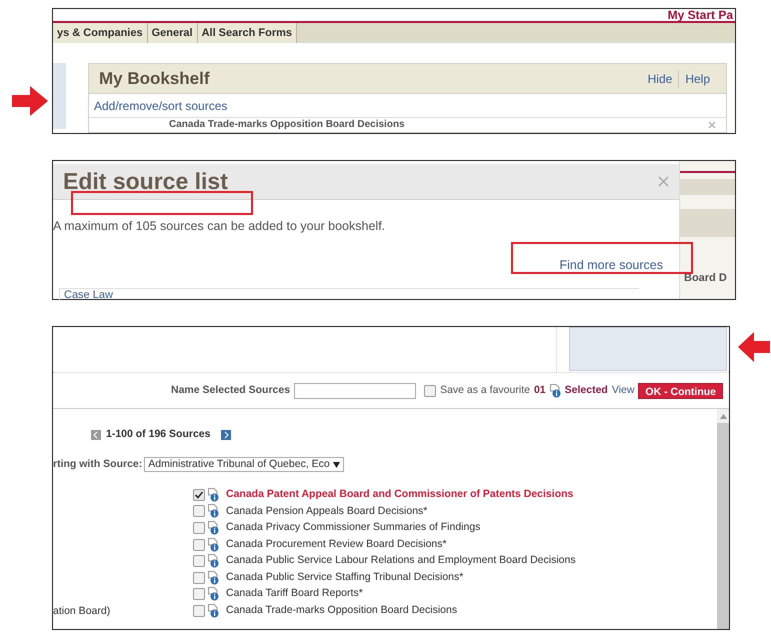 This screenshot has width=771, height=632. What do you see at coordinates (611, 265) in the screenshot?
I see `find-sources-link: Find more sources` at bounding box center [611, 265].